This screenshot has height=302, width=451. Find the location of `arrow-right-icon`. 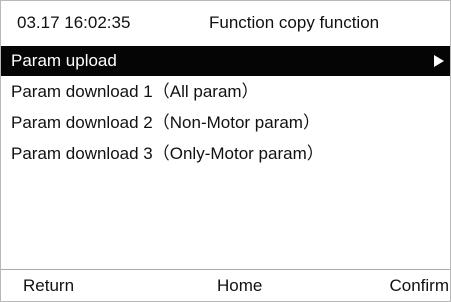

arrow-right-icon is located at coordinates (439, 61).